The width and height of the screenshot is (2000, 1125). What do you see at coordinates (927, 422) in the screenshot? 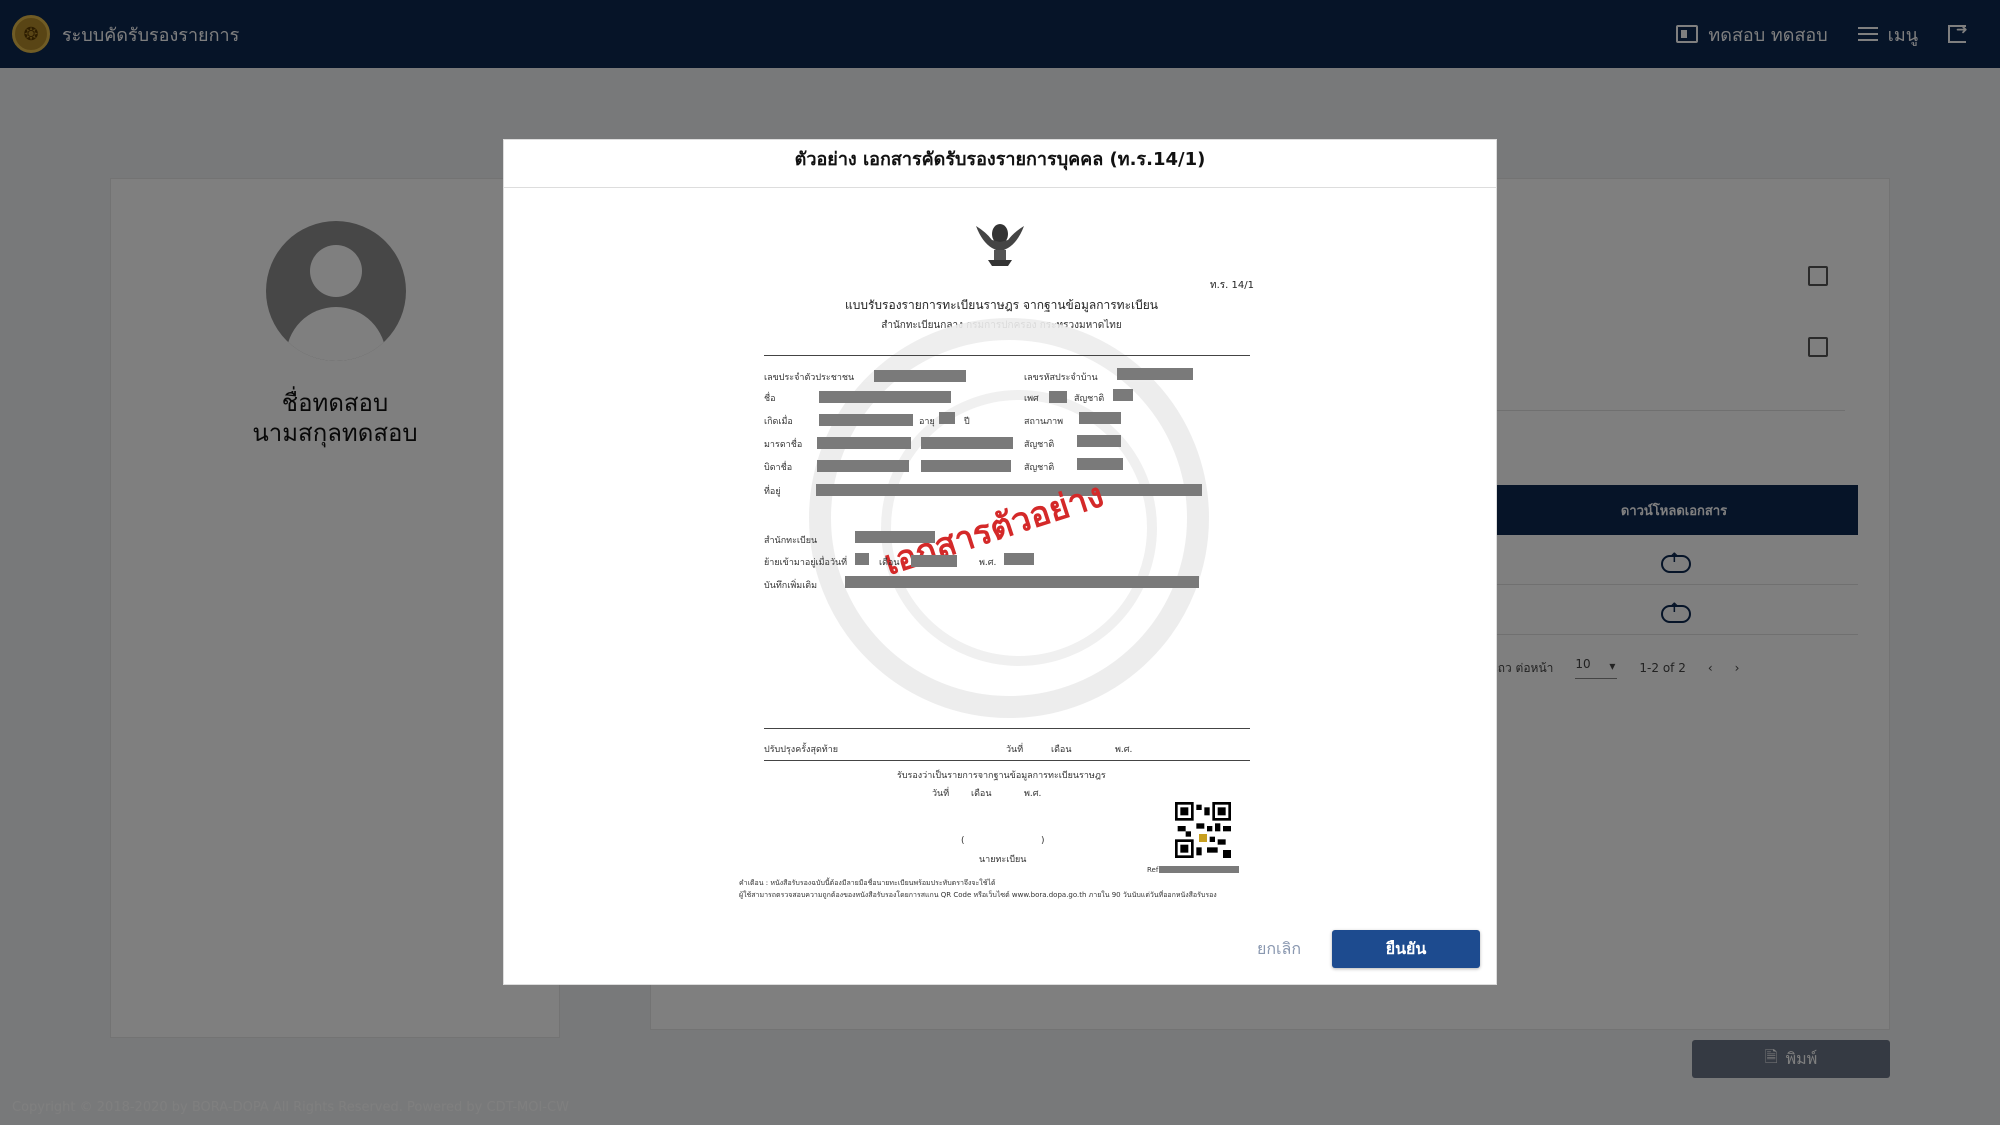
I see `field-label: อายุ` at bounding box center [927, 422].